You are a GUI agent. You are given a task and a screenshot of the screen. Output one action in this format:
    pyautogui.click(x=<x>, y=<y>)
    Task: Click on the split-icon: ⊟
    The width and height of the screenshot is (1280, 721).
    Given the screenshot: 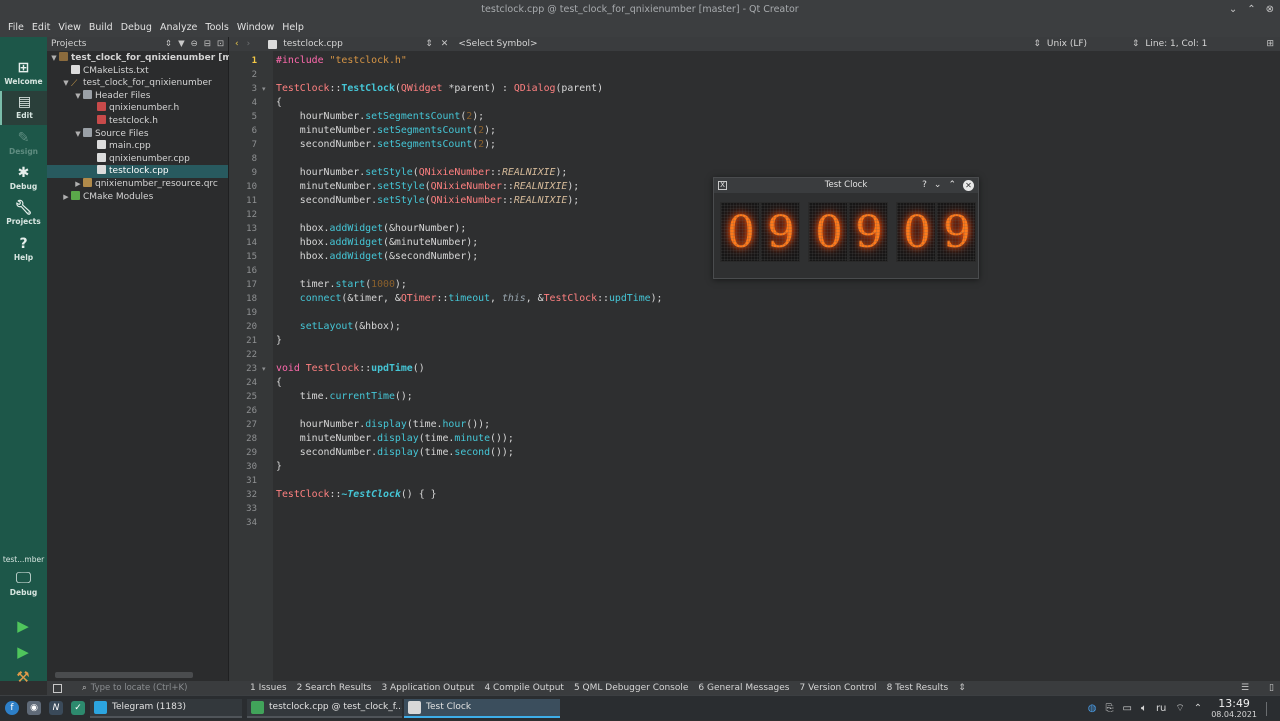 What is the action you would take?
    pyautogui.click(x=207, y=44)
    